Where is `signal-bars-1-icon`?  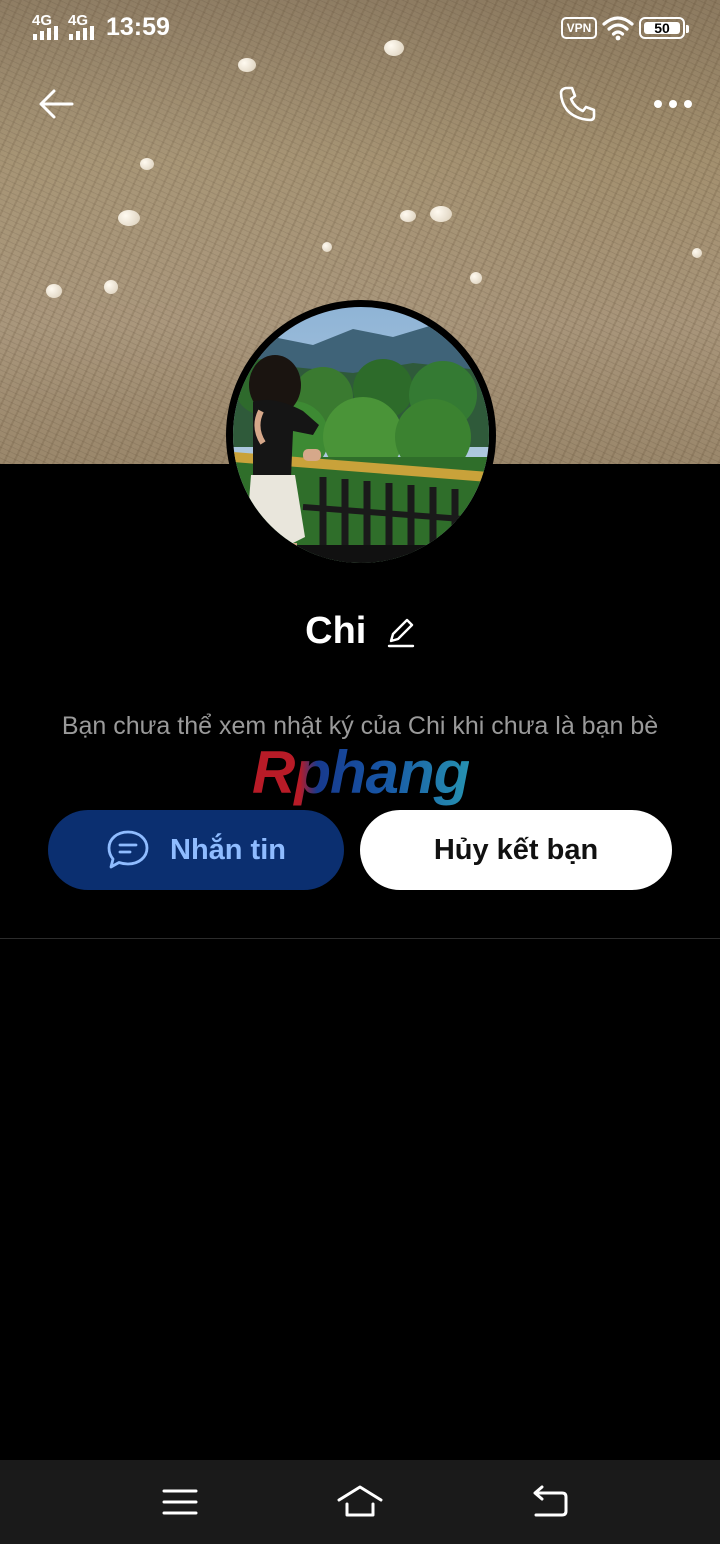 signal-bars-1-icon is located at coordinates (45, 33).